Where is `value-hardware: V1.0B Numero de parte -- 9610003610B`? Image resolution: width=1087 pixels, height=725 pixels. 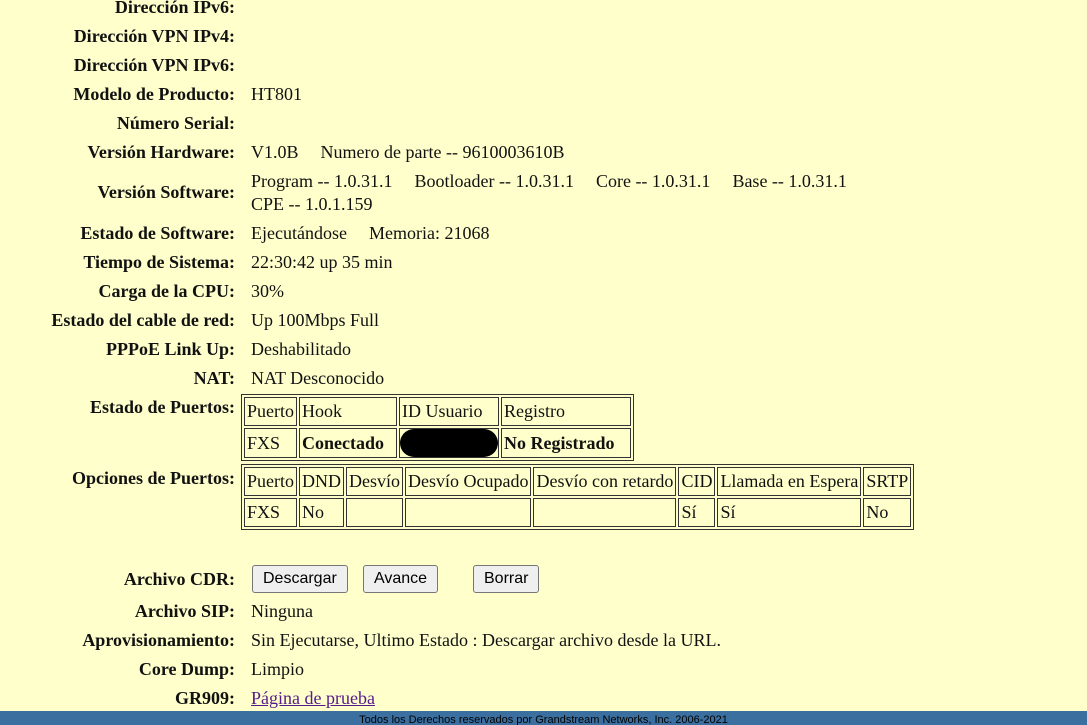 value-hardware: V1.0B Numero de parte -- 9610003610B is located at coordinates (407, 152).